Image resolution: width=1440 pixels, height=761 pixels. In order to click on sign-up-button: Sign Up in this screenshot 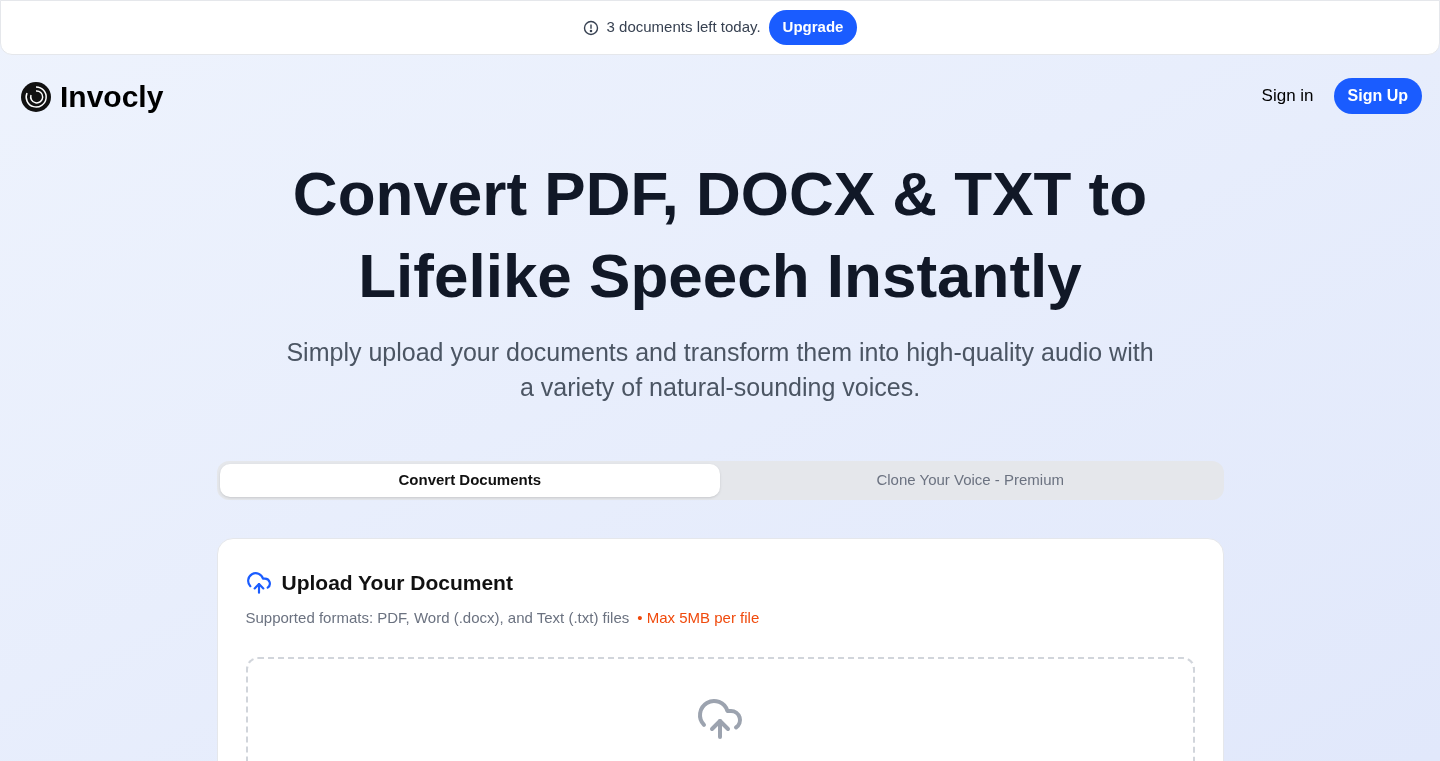, I will do `click(1377, 96)`.